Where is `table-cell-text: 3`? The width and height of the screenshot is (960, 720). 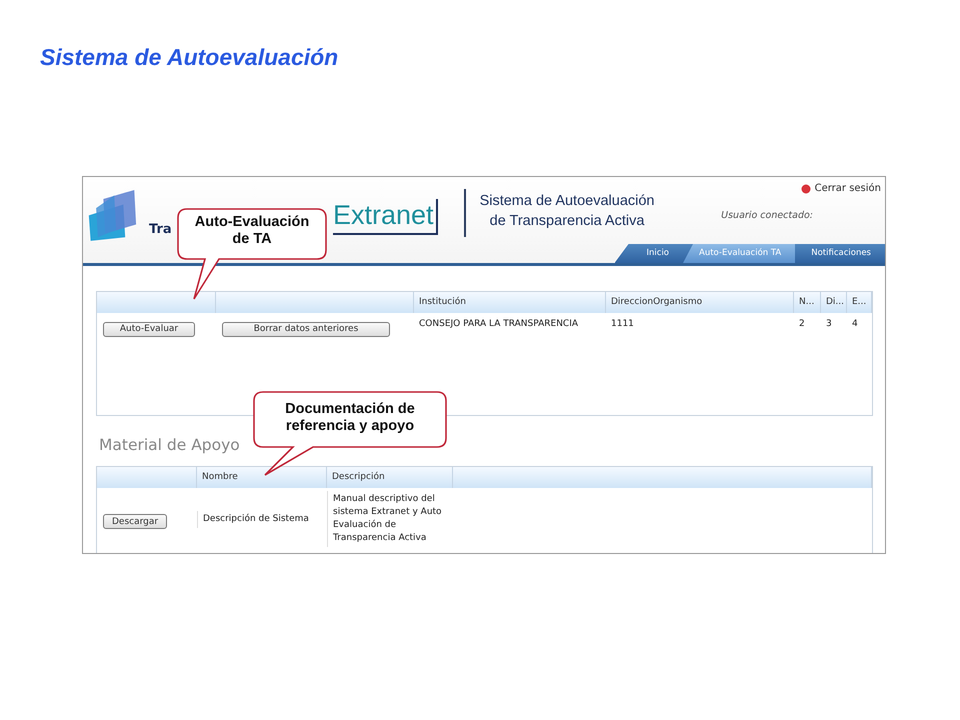 table-cell-text: 3 is located at coordinates (829, 324).